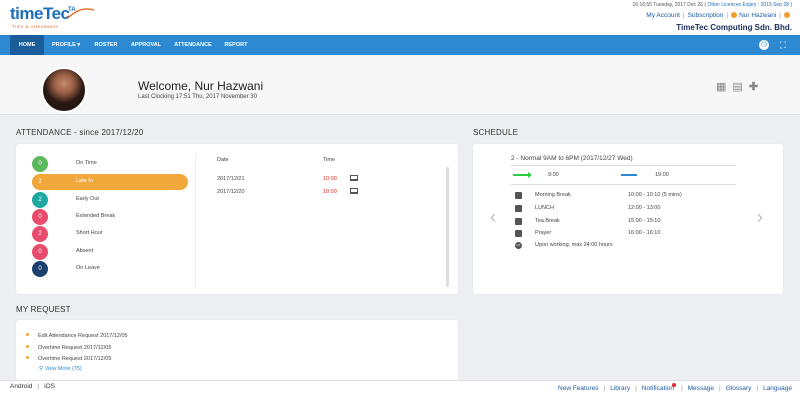  What do you see at coordinates (644, 233) in the screenshot?
I see `break-time: 16:00 - 16:10` at bounding box center [644, 233].